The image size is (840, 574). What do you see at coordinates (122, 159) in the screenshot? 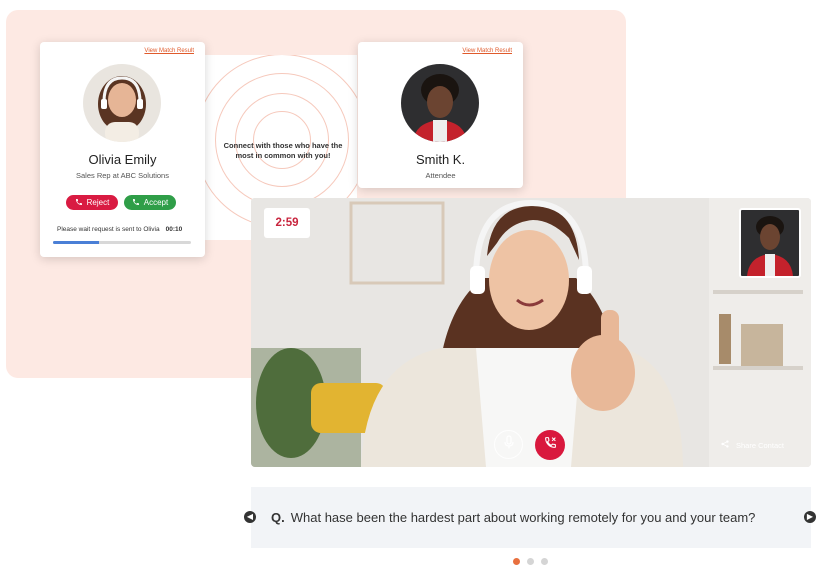
I see `match-name: Olivia Emily` at bounding box center [122, 159].